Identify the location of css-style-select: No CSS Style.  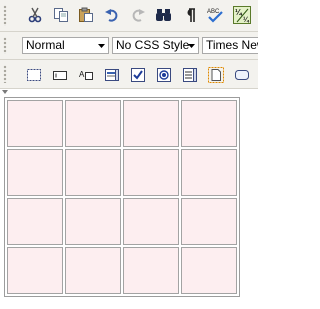
(155, 45).